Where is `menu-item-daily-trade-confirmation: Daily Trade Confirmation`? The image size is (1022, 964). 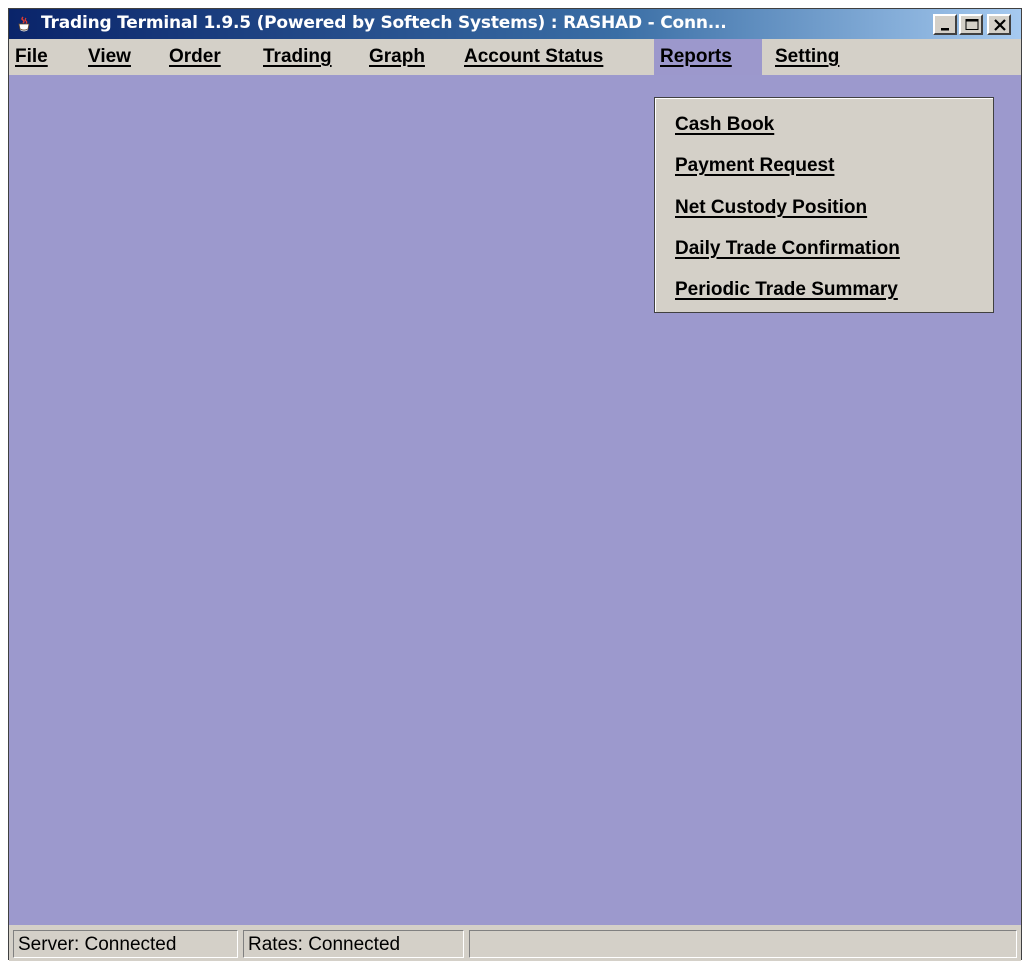 menu-item-daily-trade-confirmation: Daily Trade Confirmation is located at coordinates (787, 249).